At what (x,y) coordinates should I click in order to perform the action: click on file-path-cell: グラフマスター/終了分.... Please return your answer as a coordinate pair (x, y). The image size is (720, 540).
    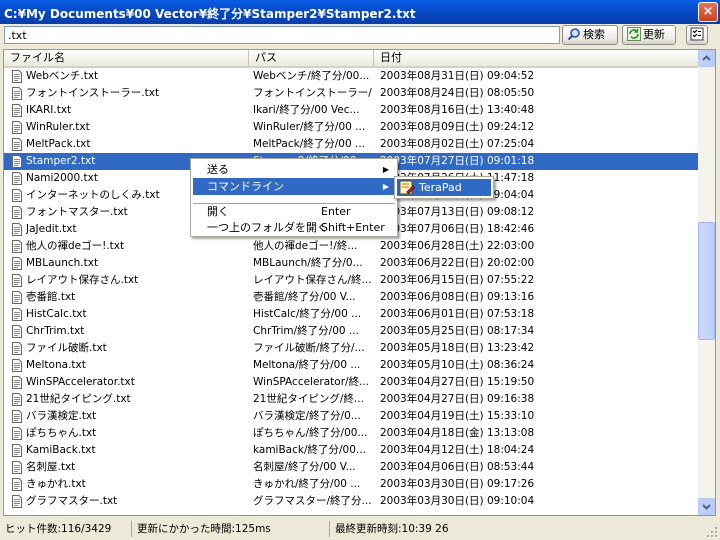
    Looking at the image, I should click on (312, 501).